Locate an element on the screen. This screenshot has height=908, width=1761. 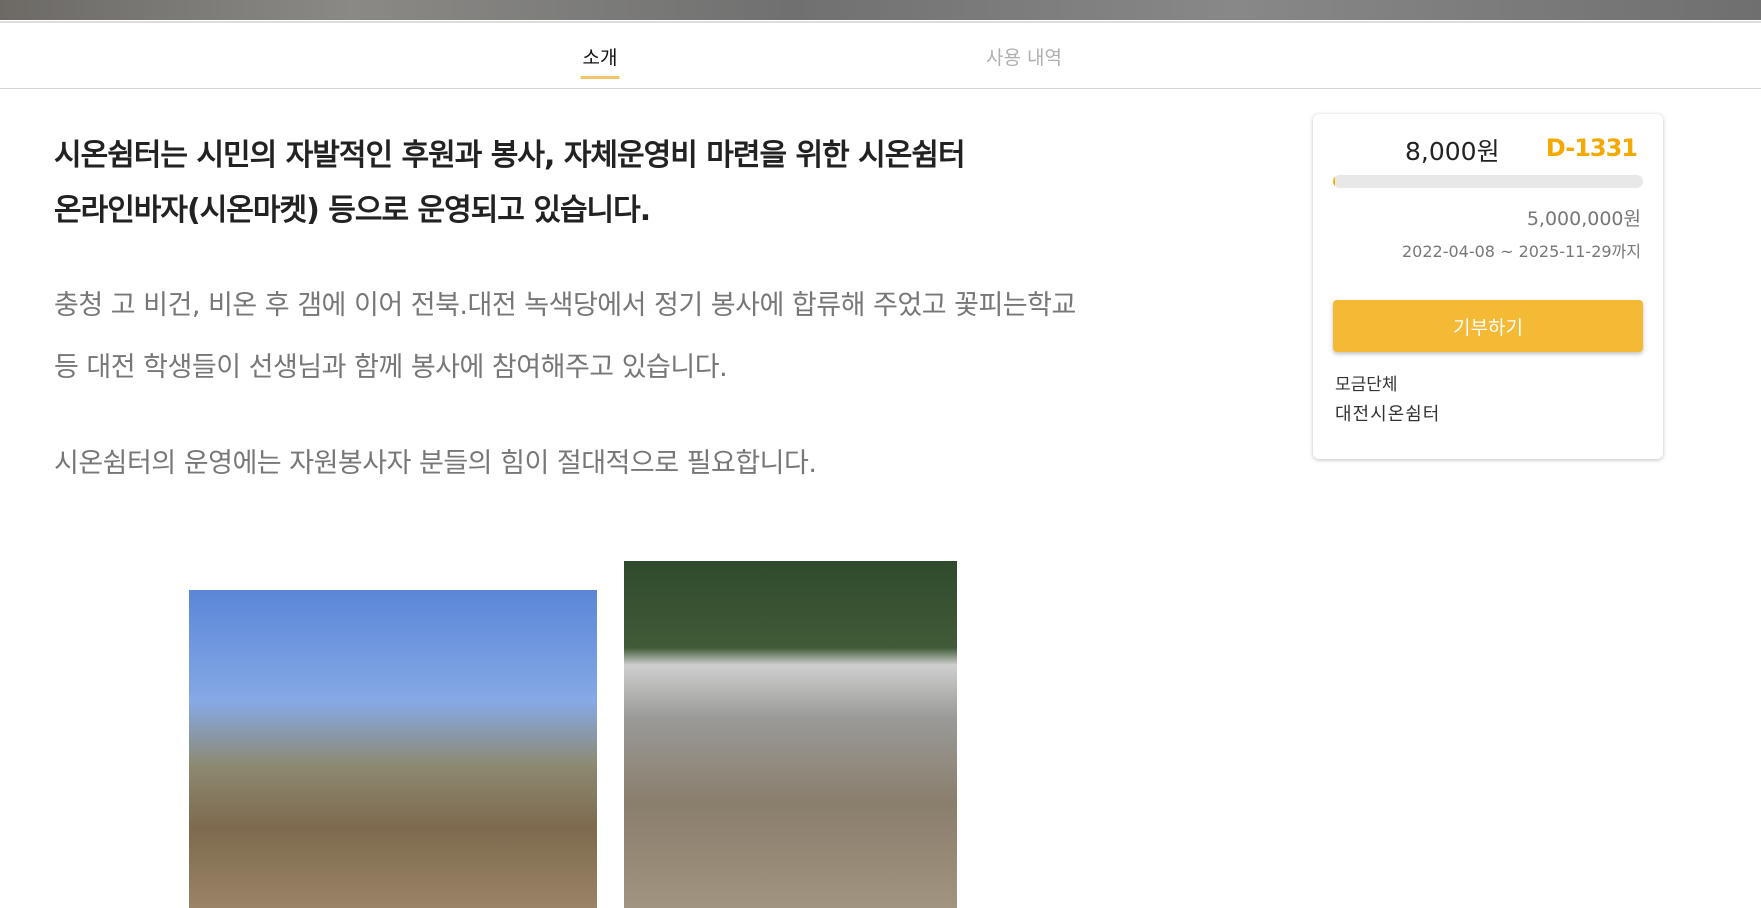
progress-fill is located at coordinates (1334, 181).